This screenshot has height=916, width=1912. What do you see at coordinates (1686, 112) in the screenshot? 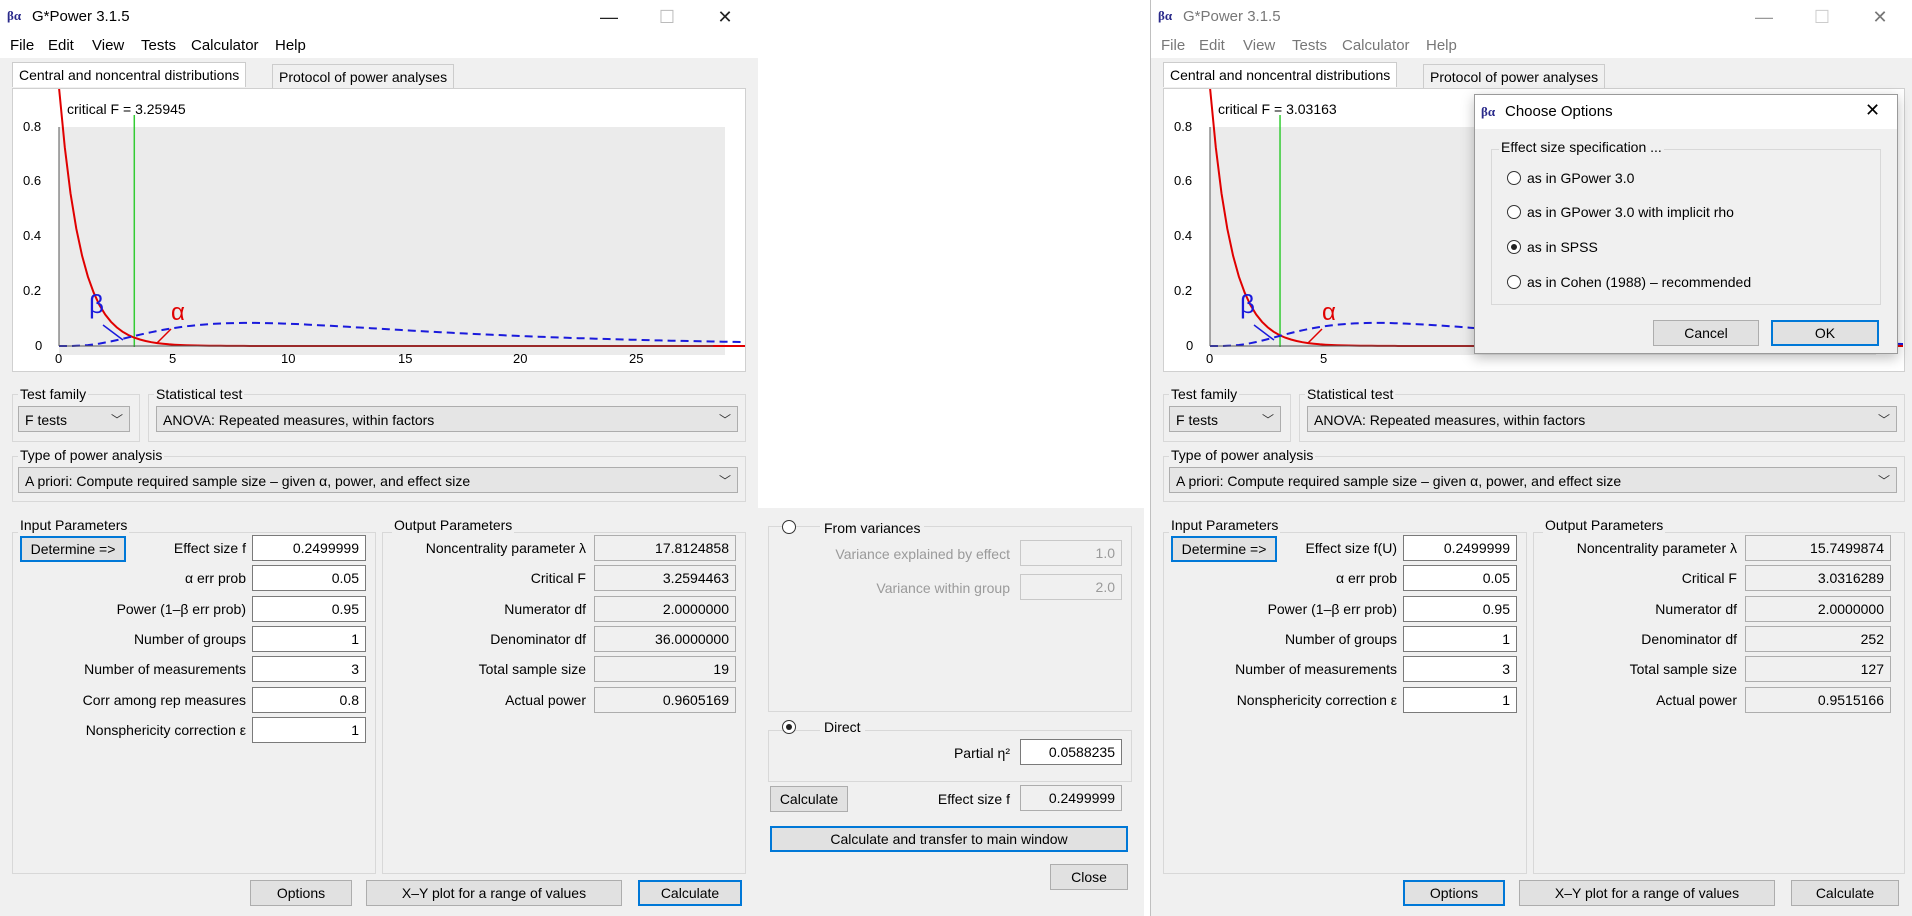
I see `dialog-title-bar: βα Choose Options ✕` at bounding box center [1686, 112].